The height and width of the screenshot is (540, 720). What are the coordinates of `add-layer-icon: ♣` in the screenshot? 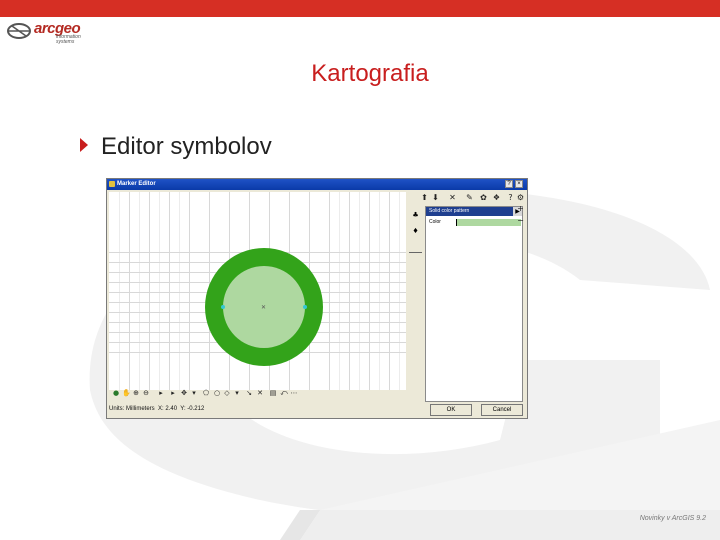 It's located at (415, 215).